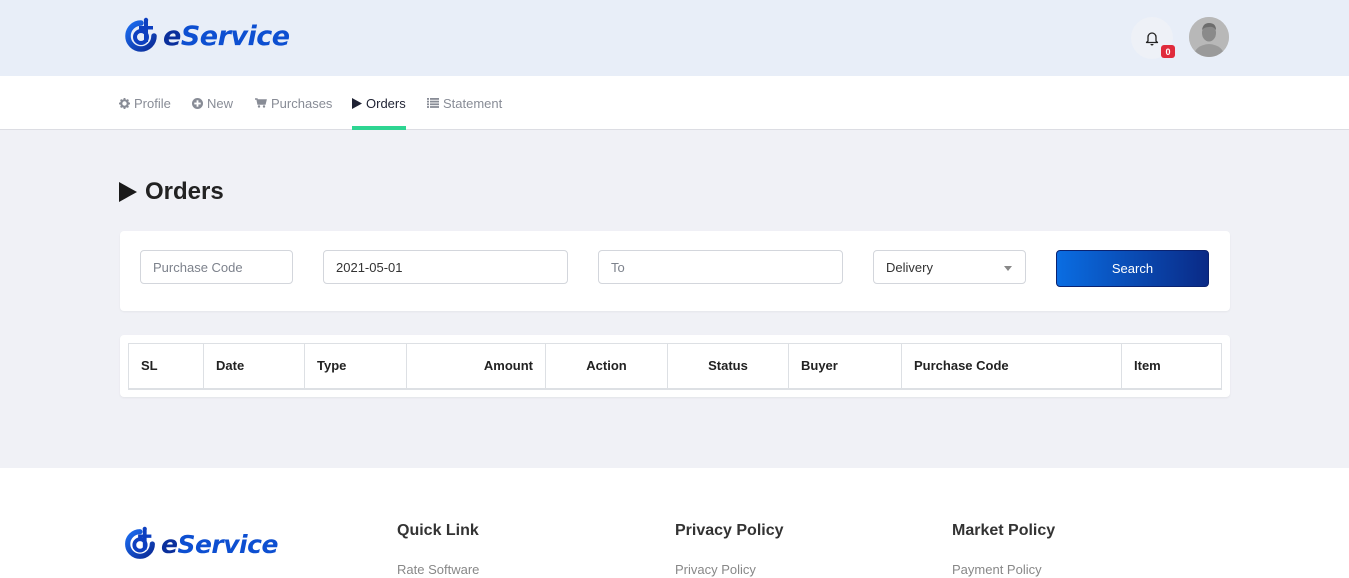 Image resolution: width=1349 pixels, height=578 pixels. I want to click on bell-icon, so click(1152, 39).